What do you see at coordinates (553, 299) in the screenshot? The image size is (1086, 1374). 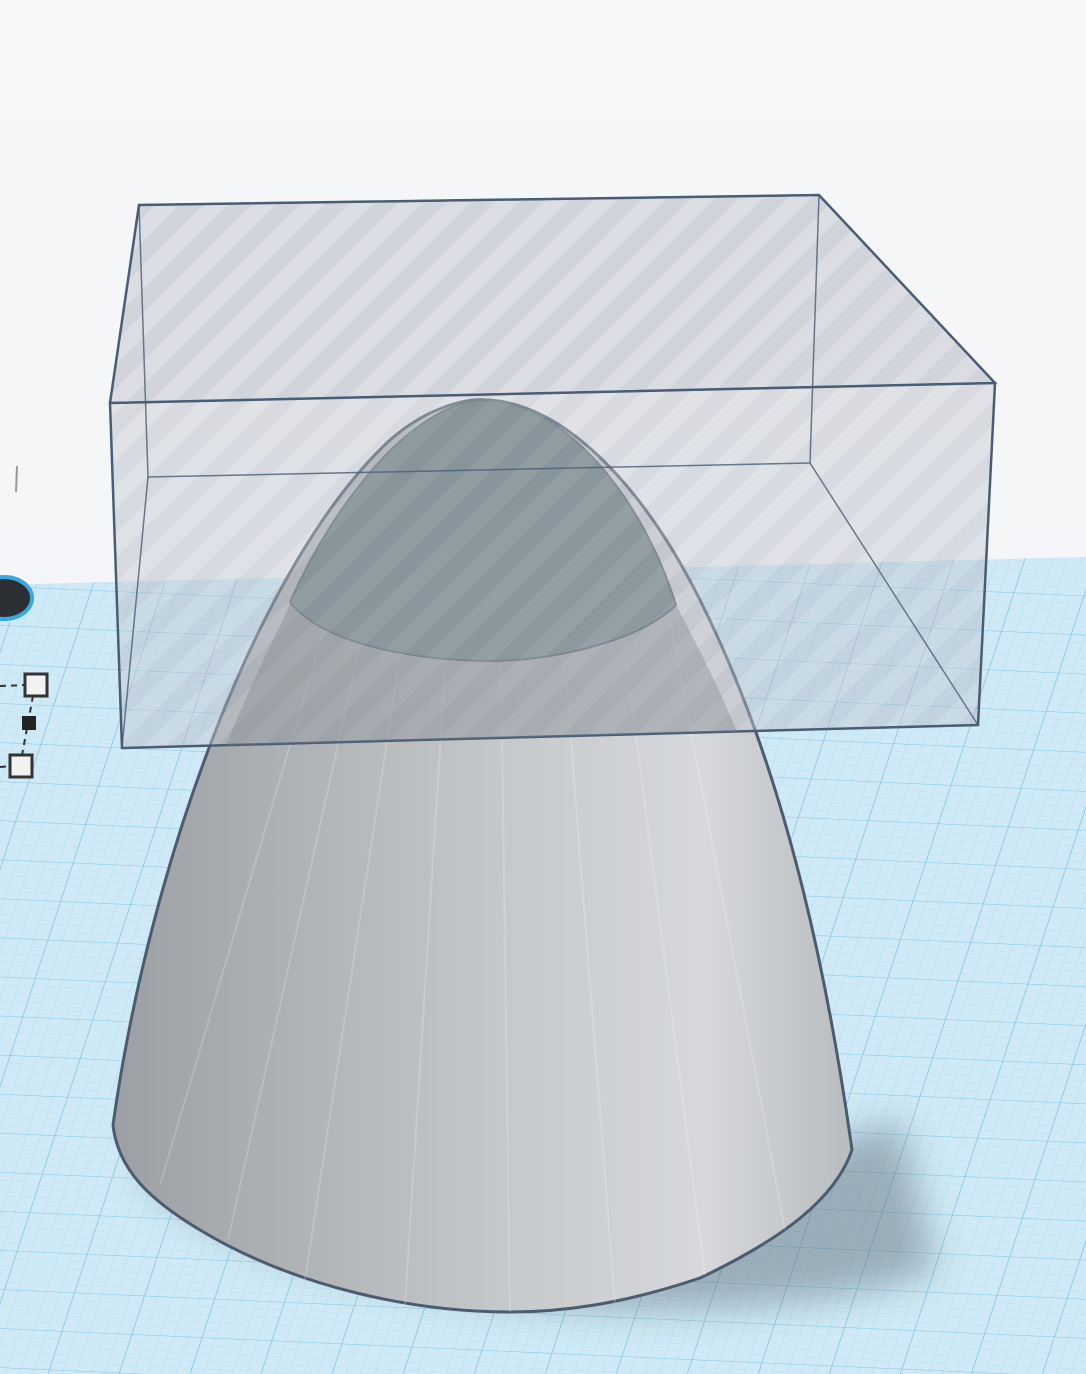 I see `box-hole-top-face` at bounding box center [553, 299].